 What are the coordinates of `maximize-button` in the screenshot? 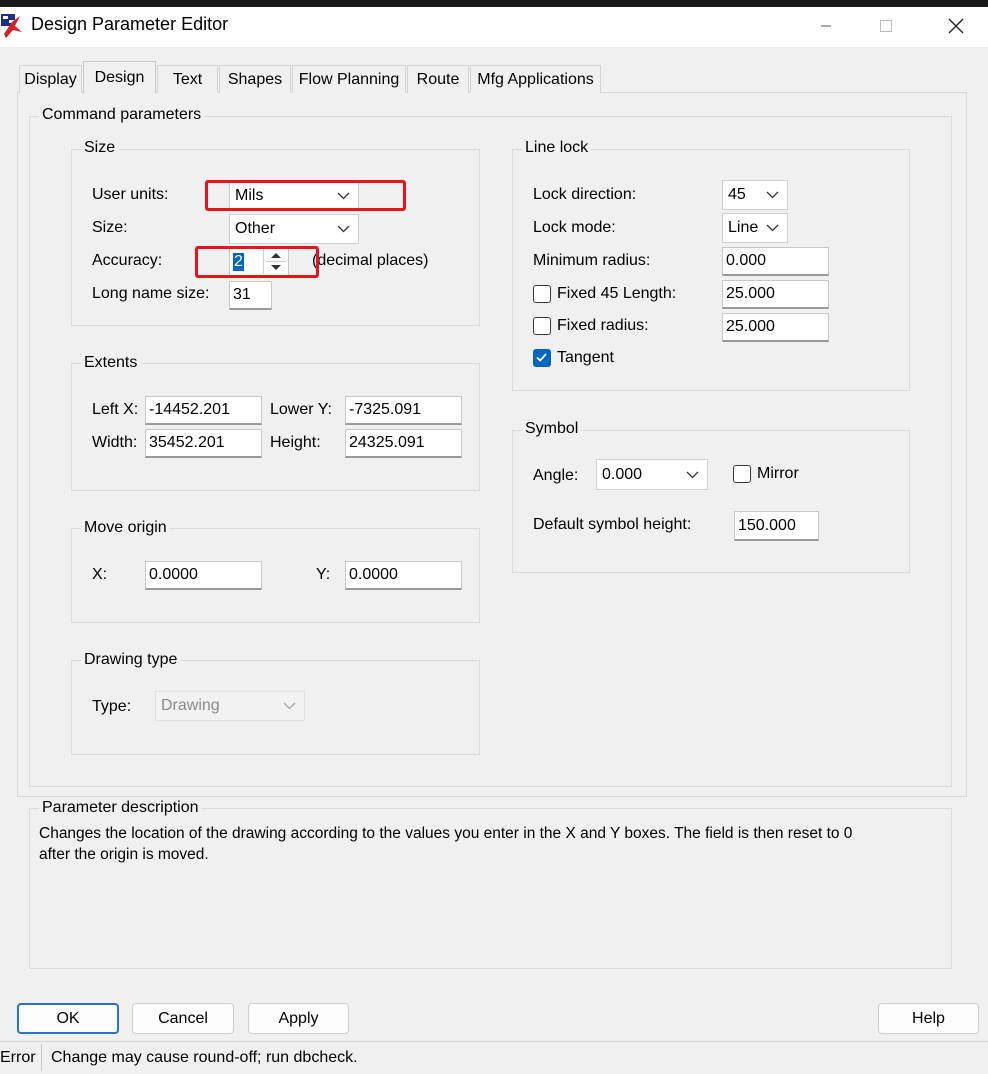 It's located at (886, 26).